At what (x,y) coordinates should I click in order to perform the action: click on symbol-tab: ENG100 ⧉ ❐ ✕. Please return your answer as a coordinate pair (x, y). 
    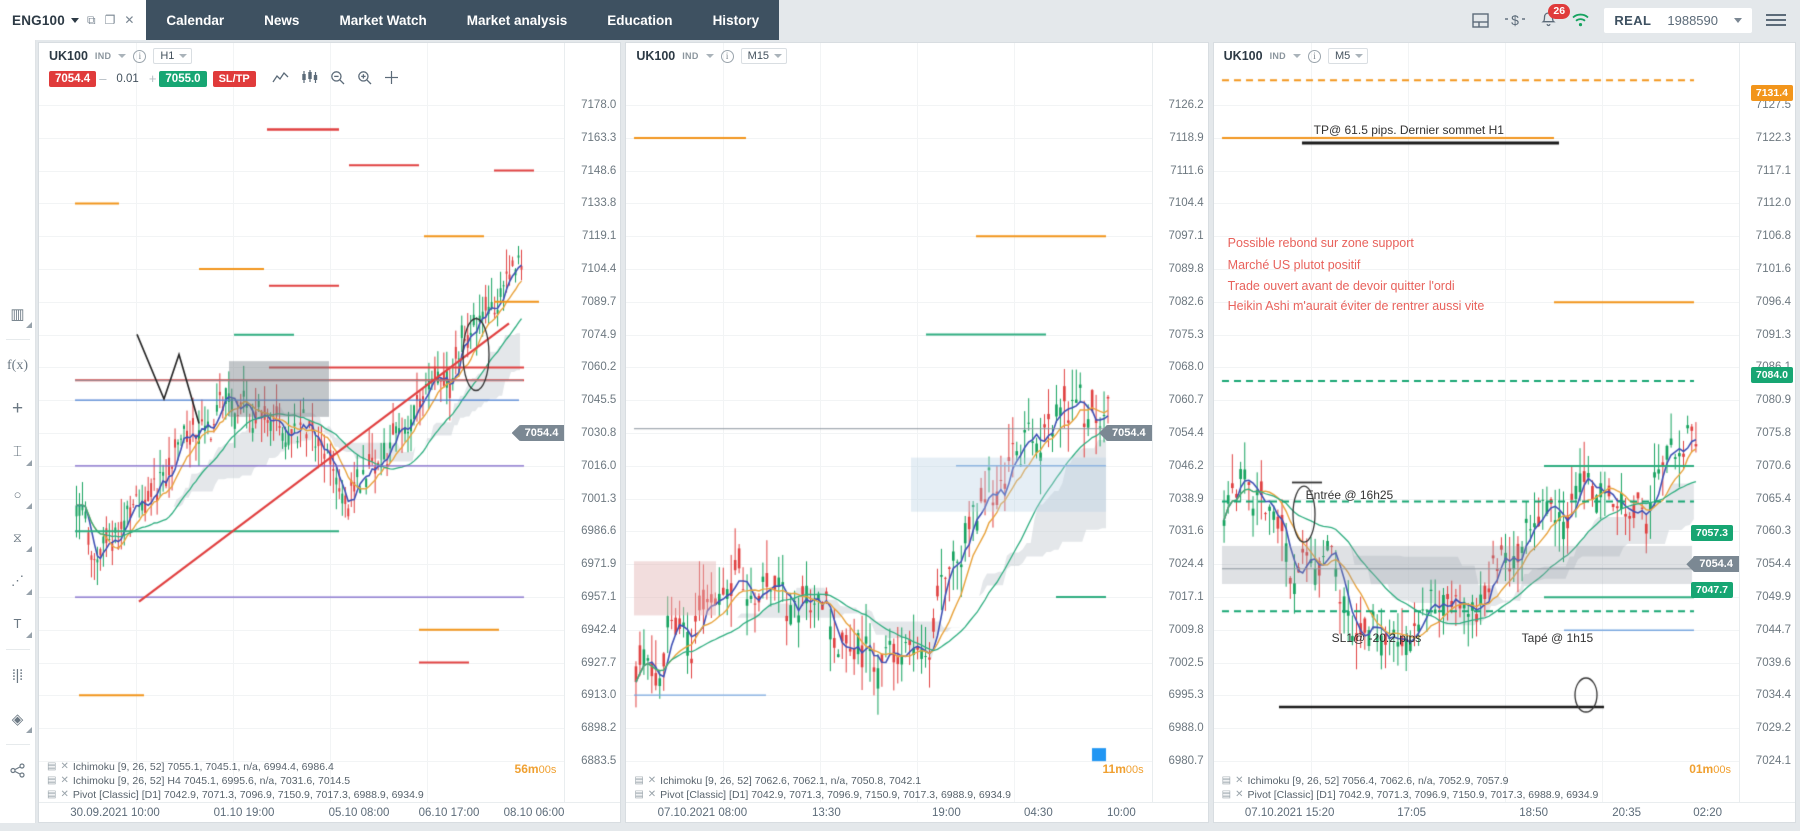
    Looking at the image, I should click on (73, 20).